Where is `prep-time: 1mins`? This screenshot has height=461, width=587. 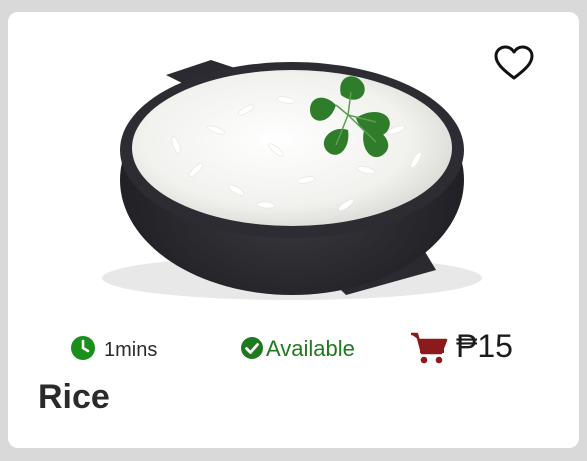 prep-time: 1mins is located at coordinates (113, 348).